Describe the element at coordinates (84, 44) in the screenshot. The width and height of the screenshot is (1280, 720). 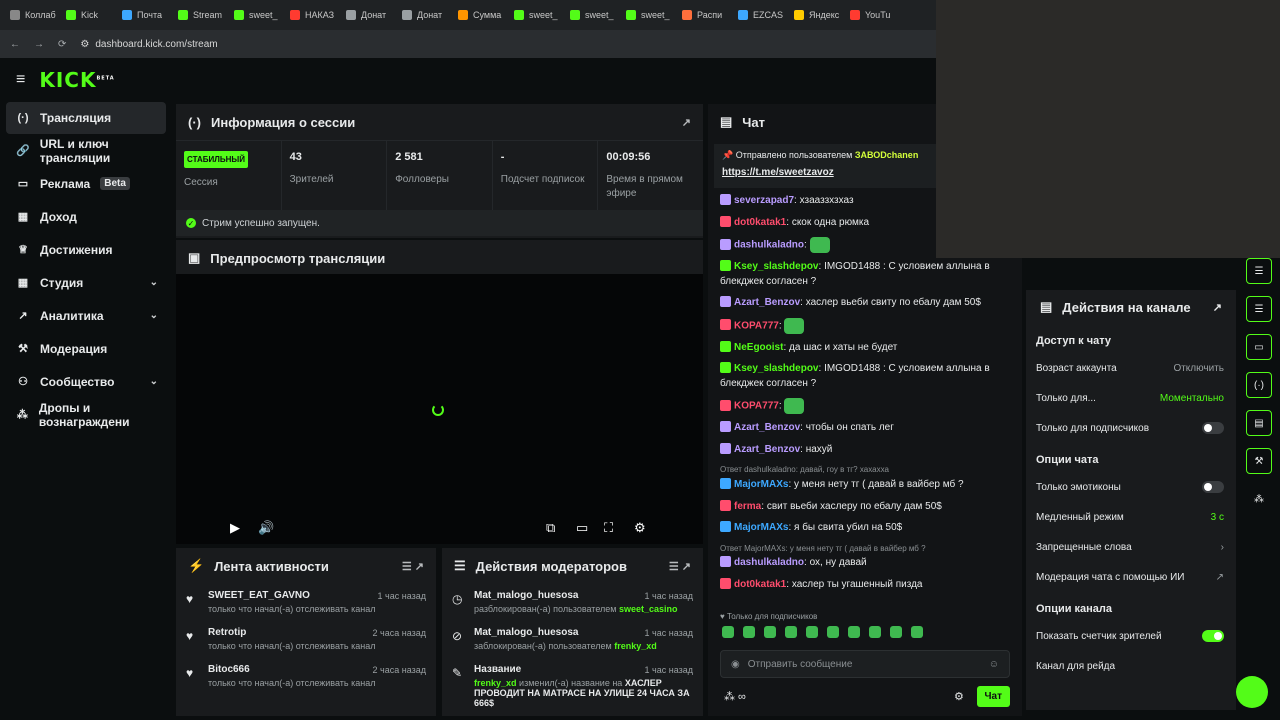
I see `site-info-icon: ⚙` at that location.